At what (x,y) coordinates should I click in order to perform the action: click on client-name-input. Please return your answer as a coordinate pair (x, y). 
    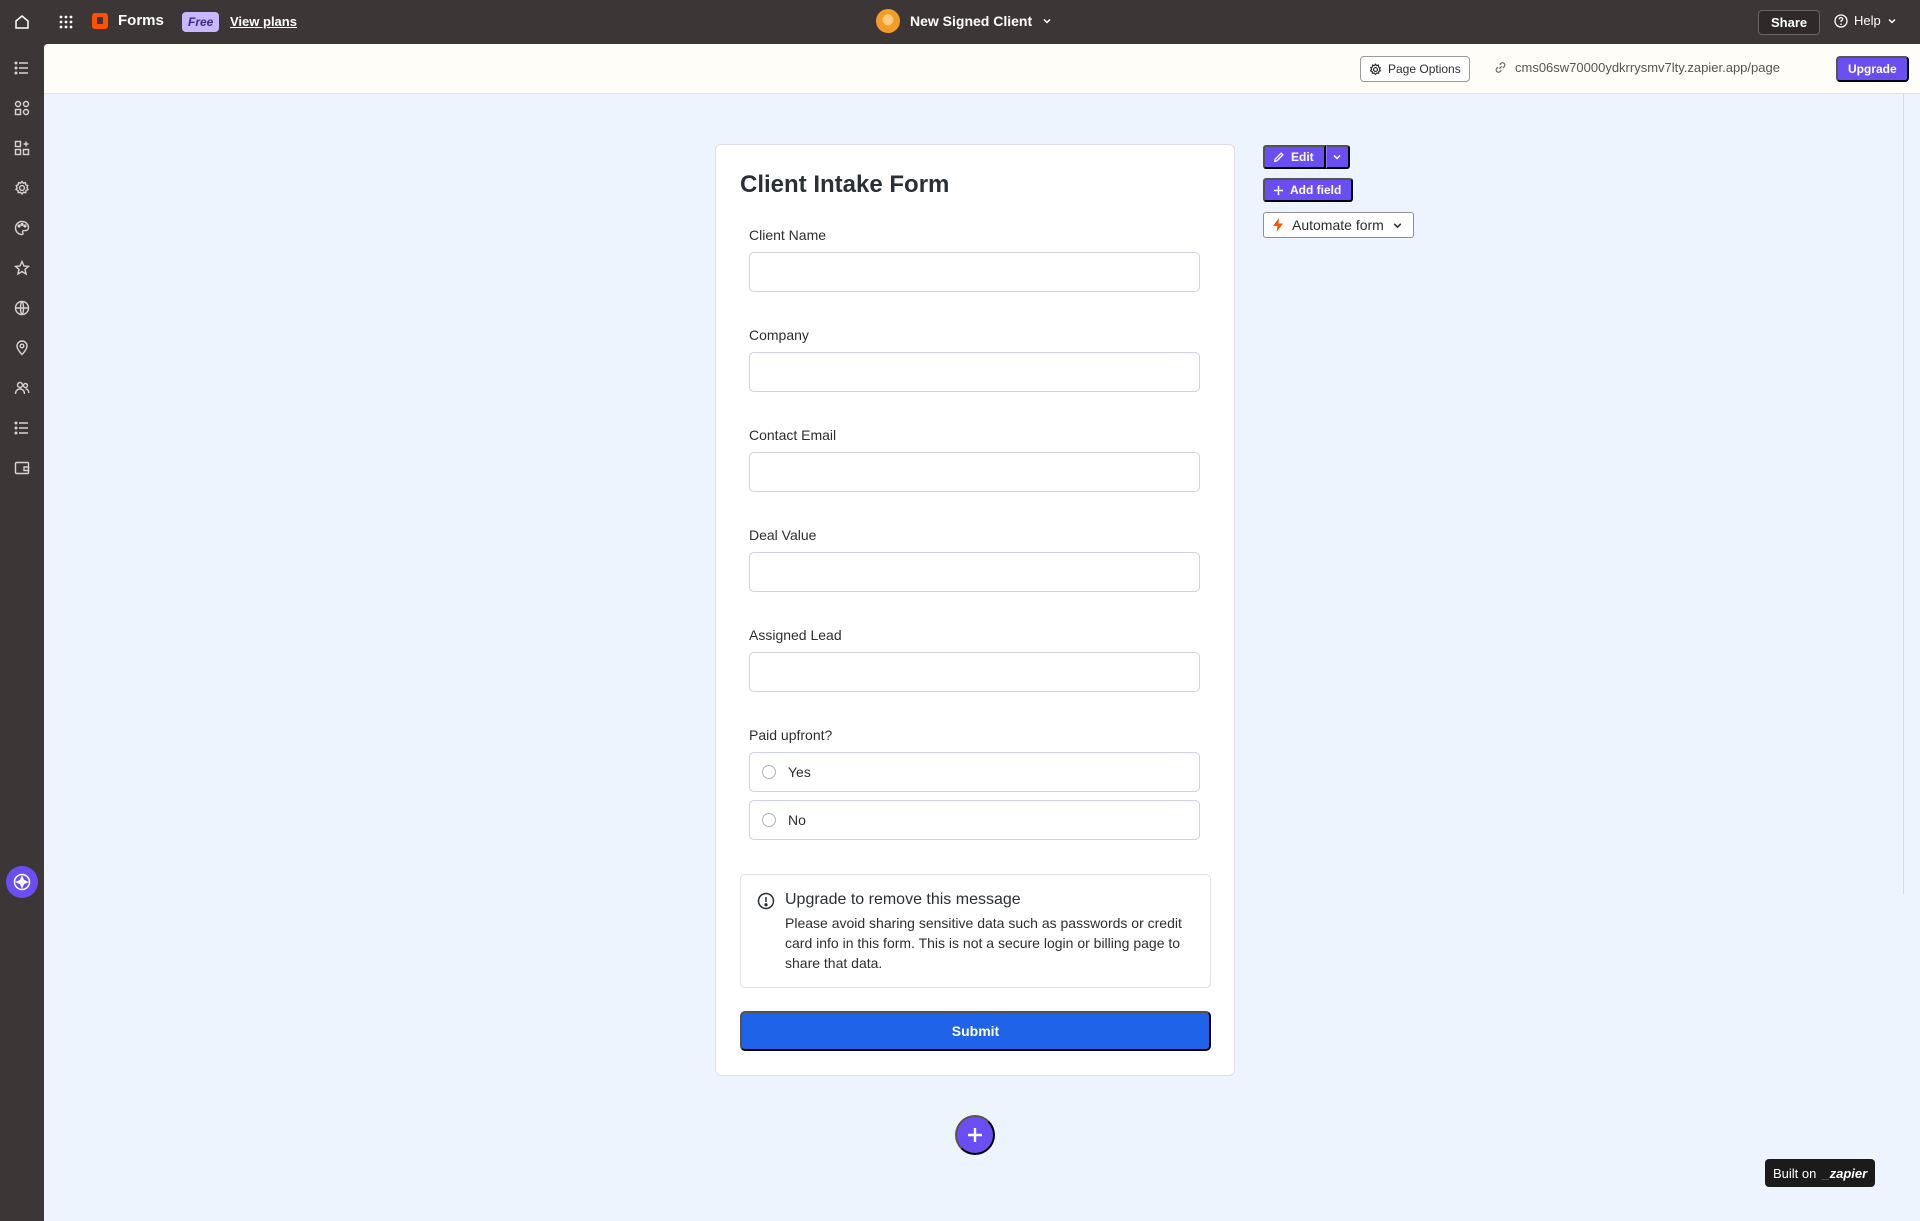
    Looking at the image, I should click on (974, 272).